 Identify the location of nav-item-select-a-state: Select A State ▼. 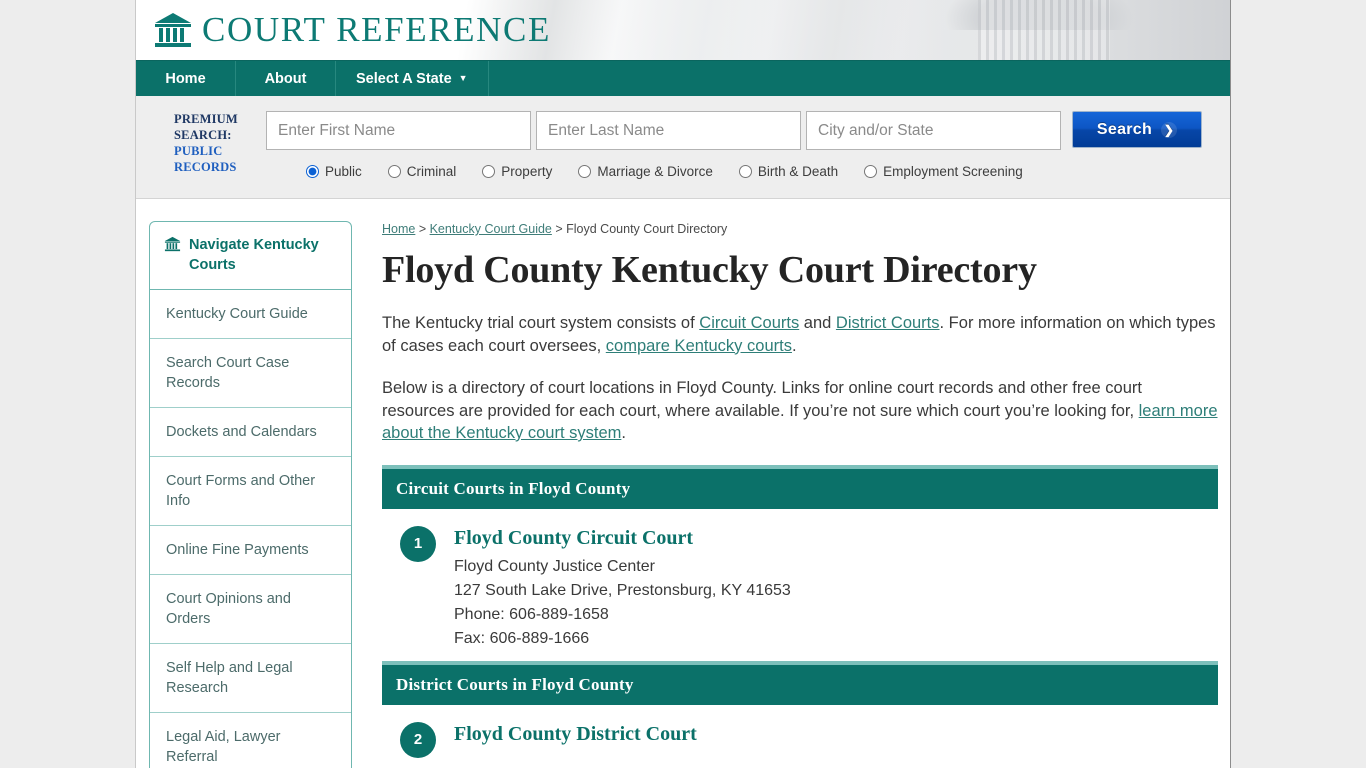
(412, 78).